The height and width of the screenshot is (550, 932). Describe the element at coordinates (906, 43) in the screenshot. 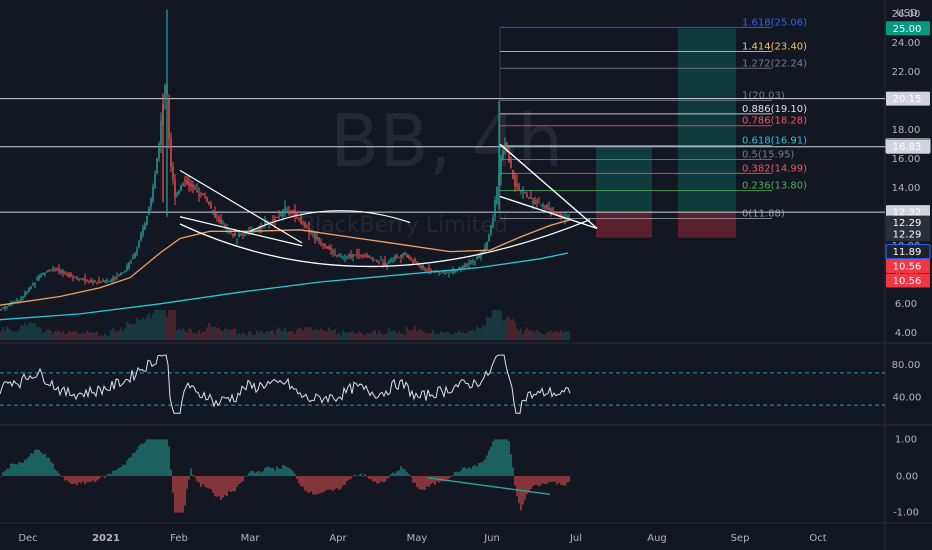

I see `price-tick-label: 24.00` at that location.